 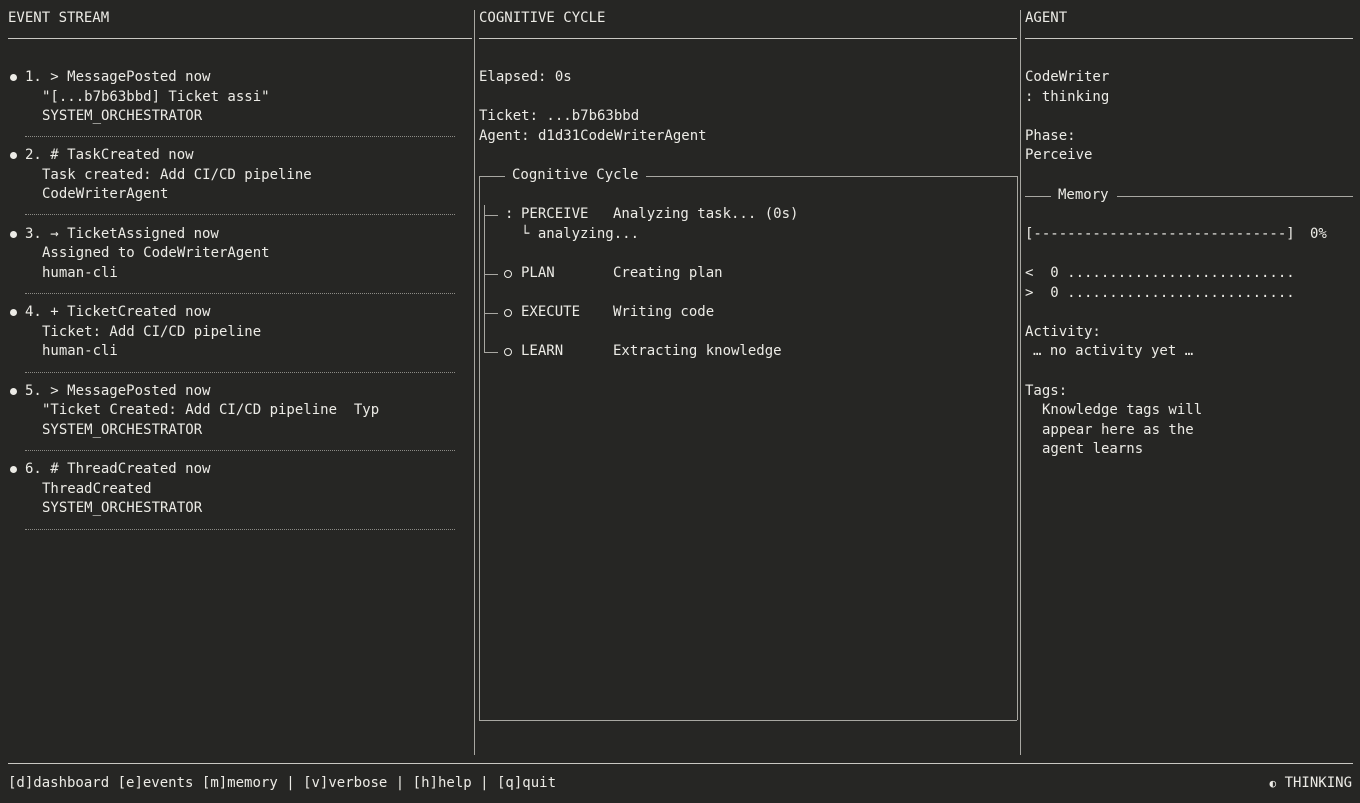 I want to click on key-memory: [m]memory, so click(x=240, y=783).